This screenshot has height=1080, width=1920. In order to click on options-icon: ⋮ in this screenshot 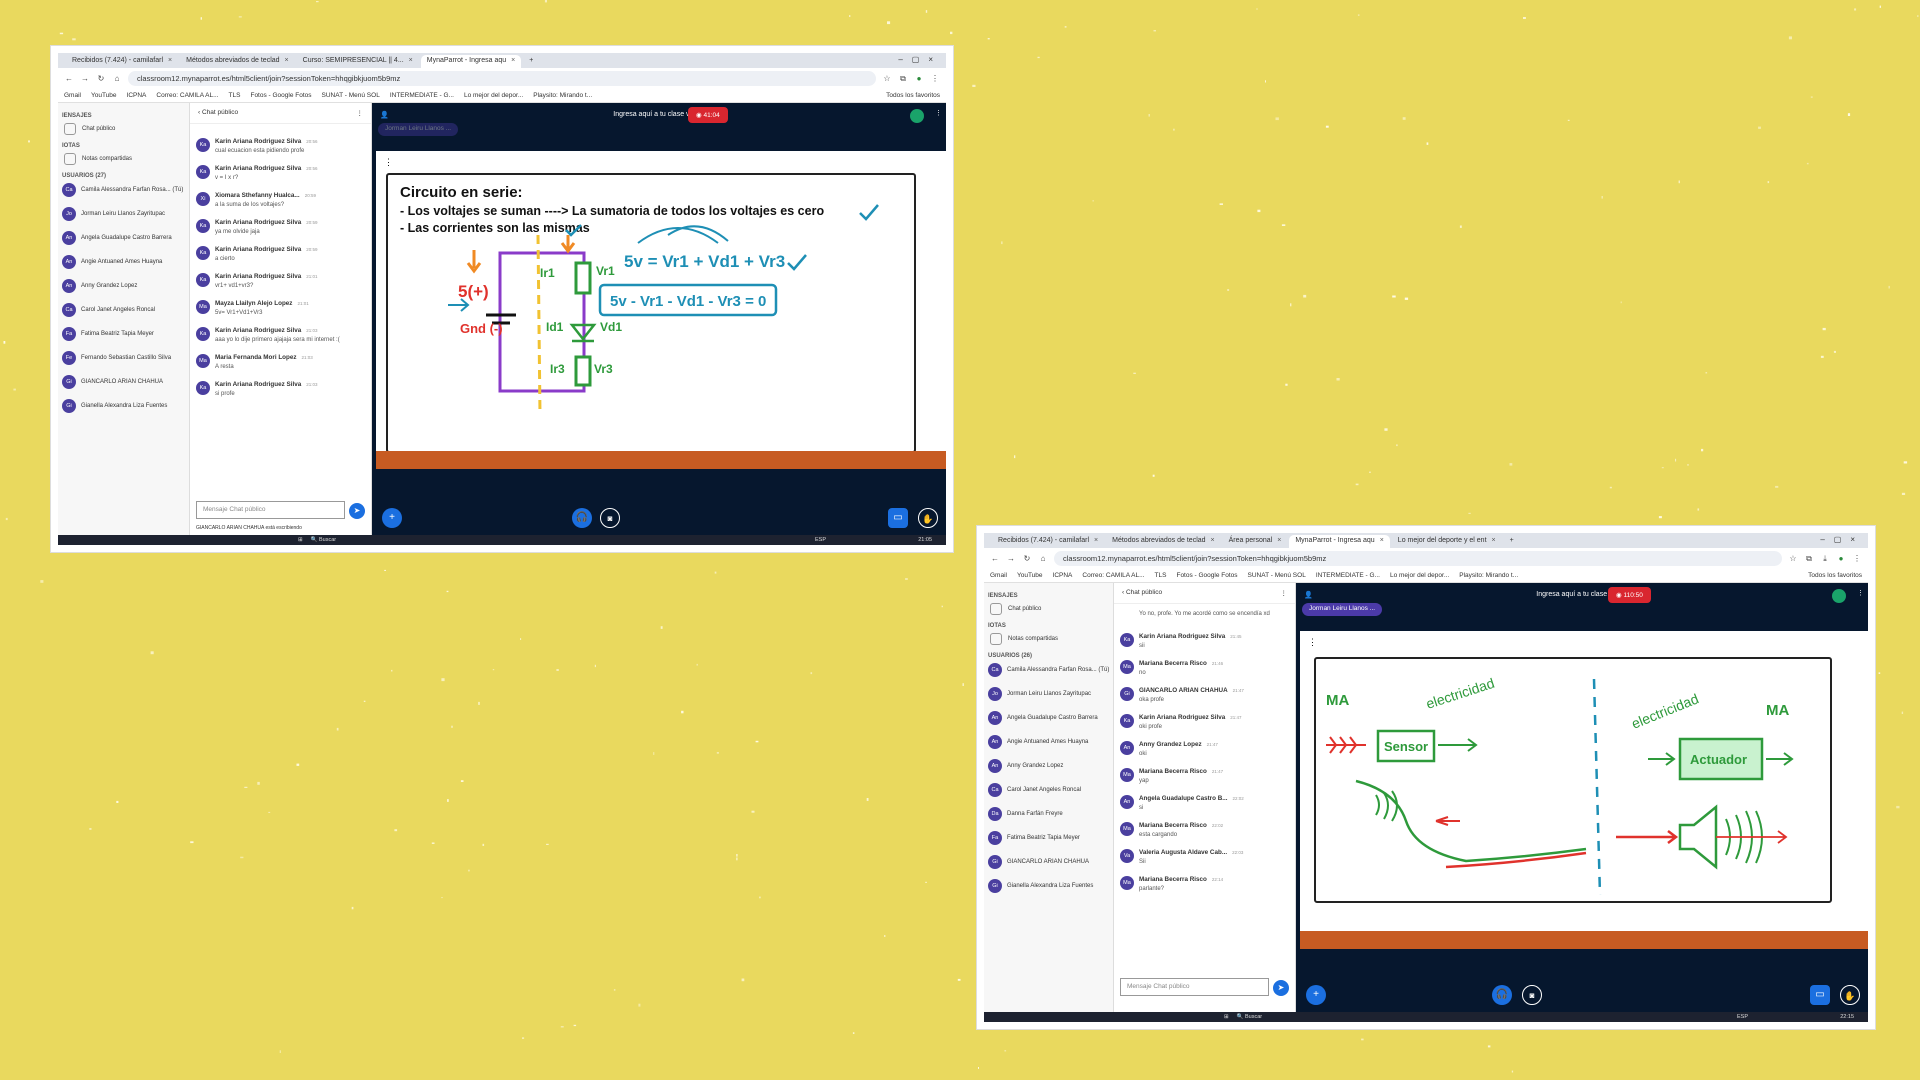, I will do `click(938, 113)`.